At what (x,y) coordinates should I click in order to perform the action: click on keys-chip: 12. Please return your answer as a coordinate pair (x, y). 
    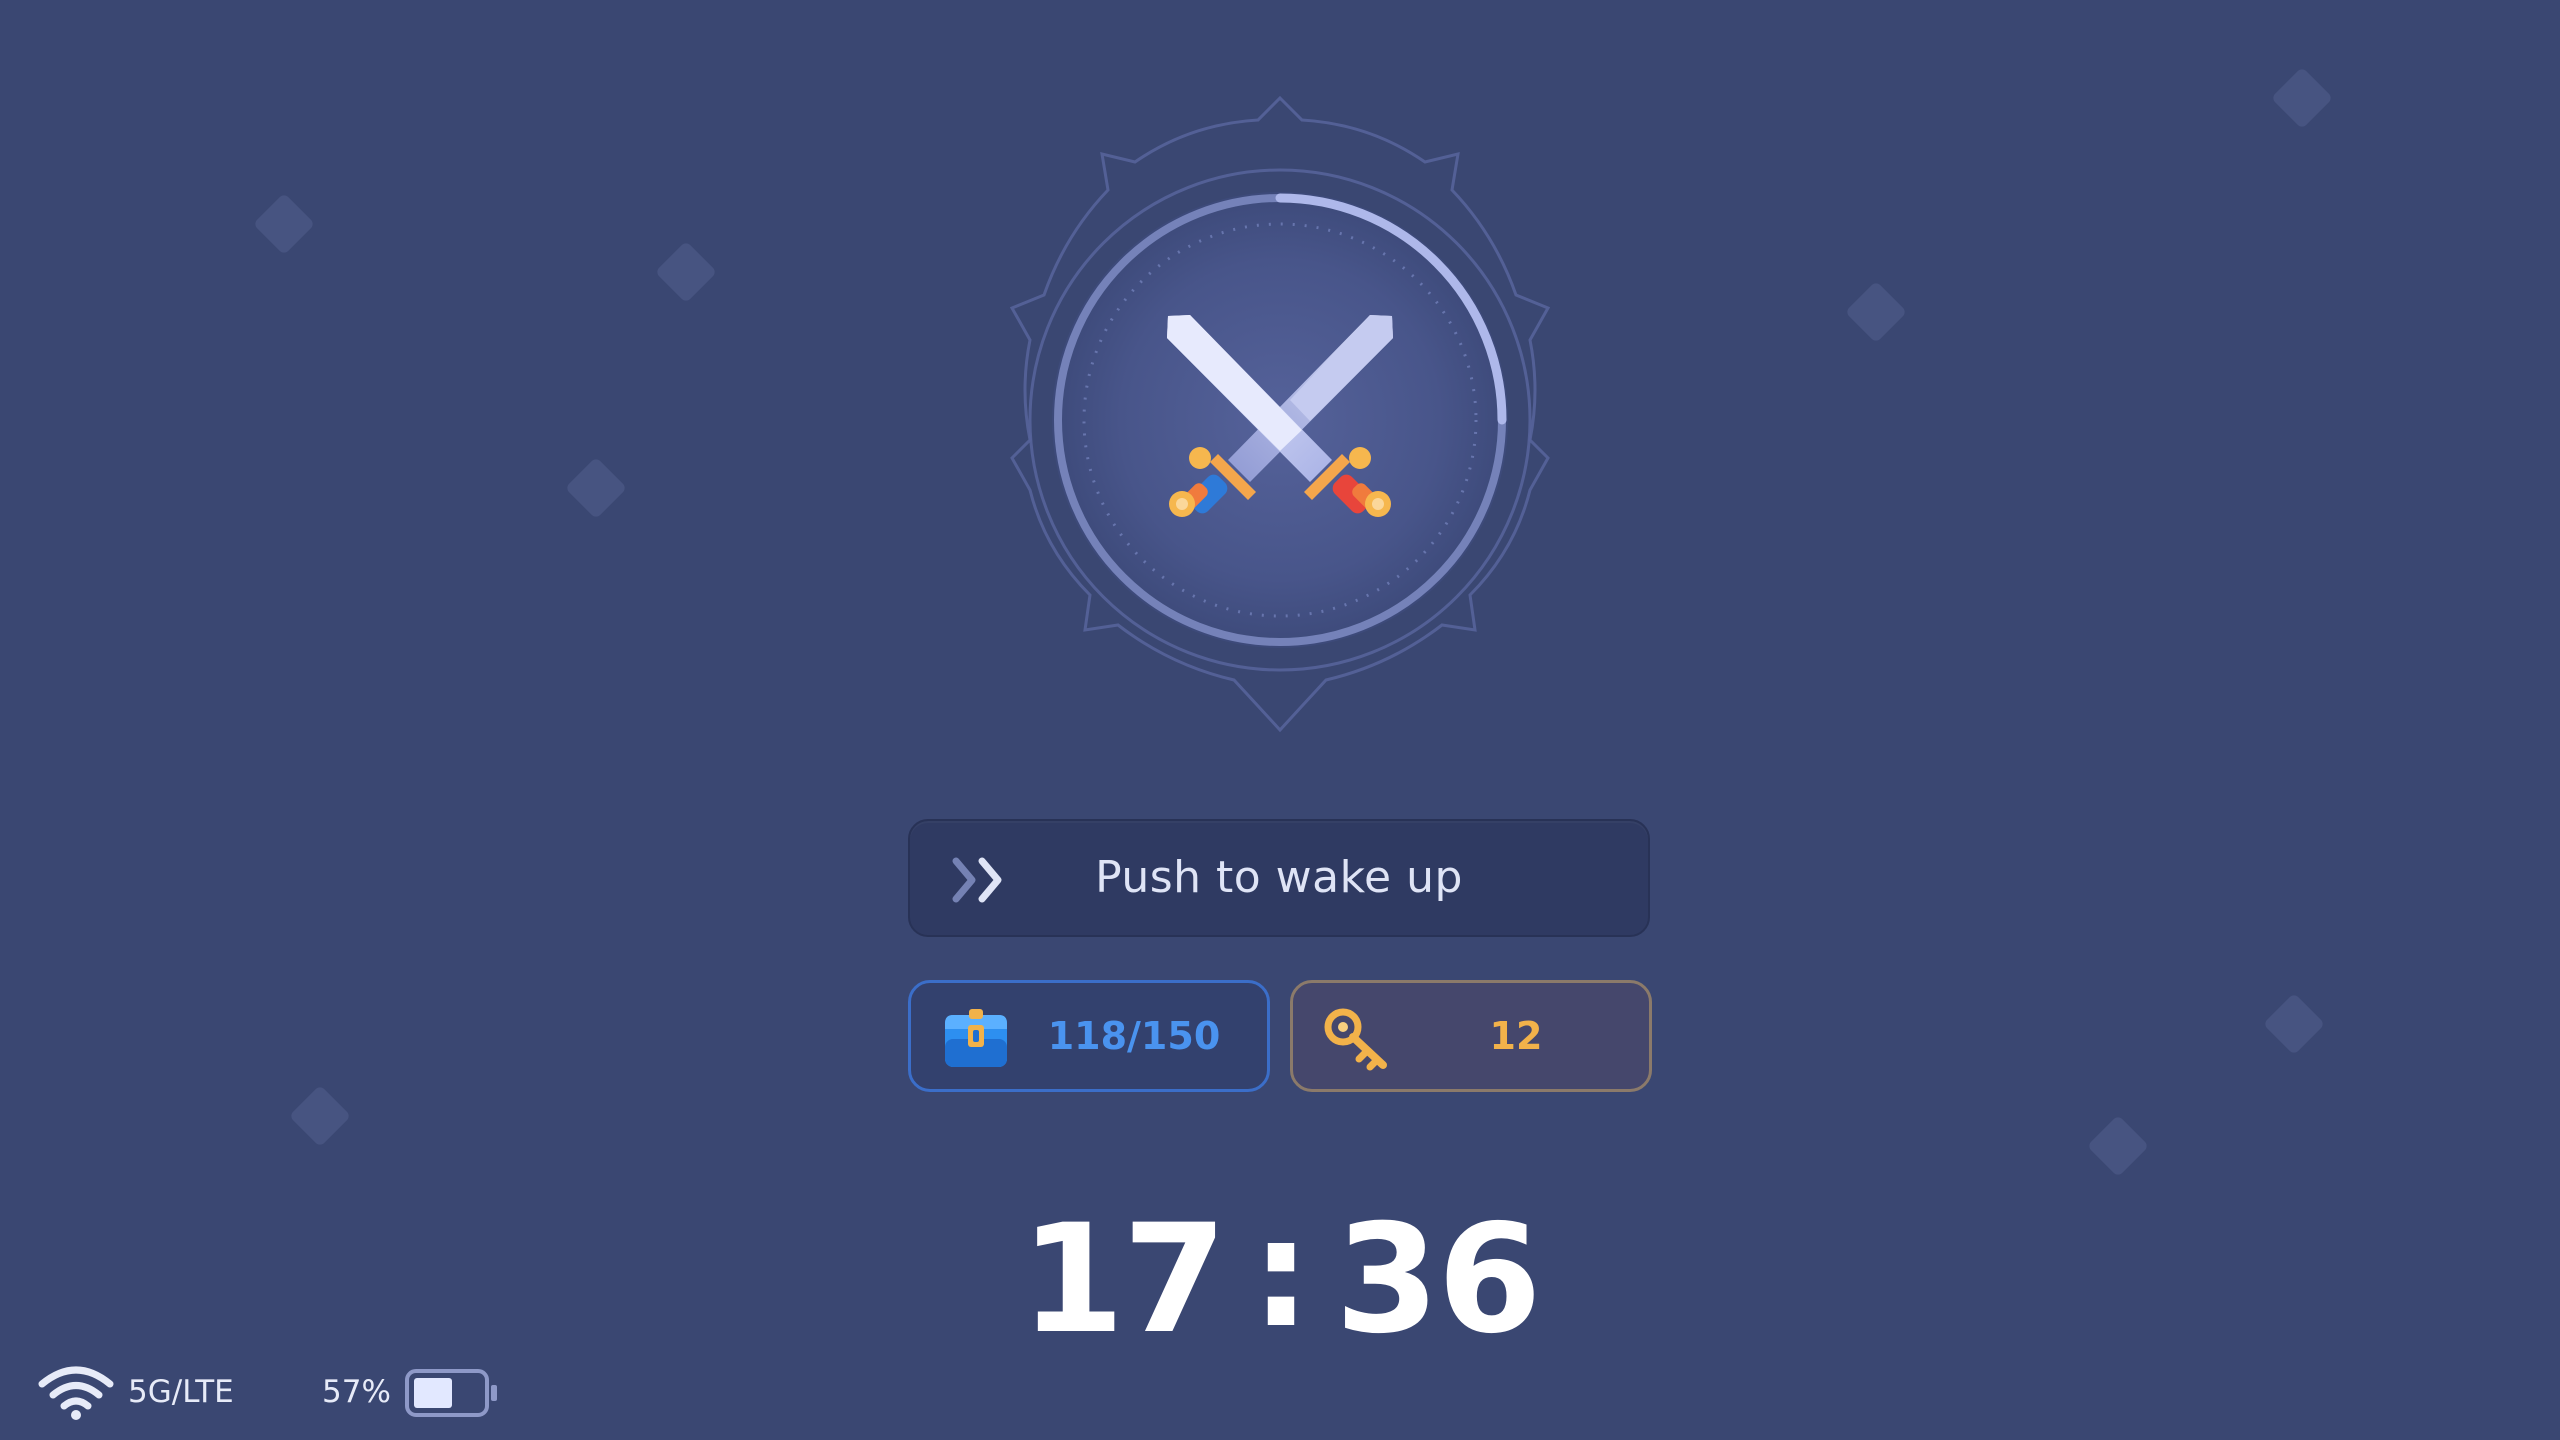
    Looking at the image, I should click on (1471, 1036).